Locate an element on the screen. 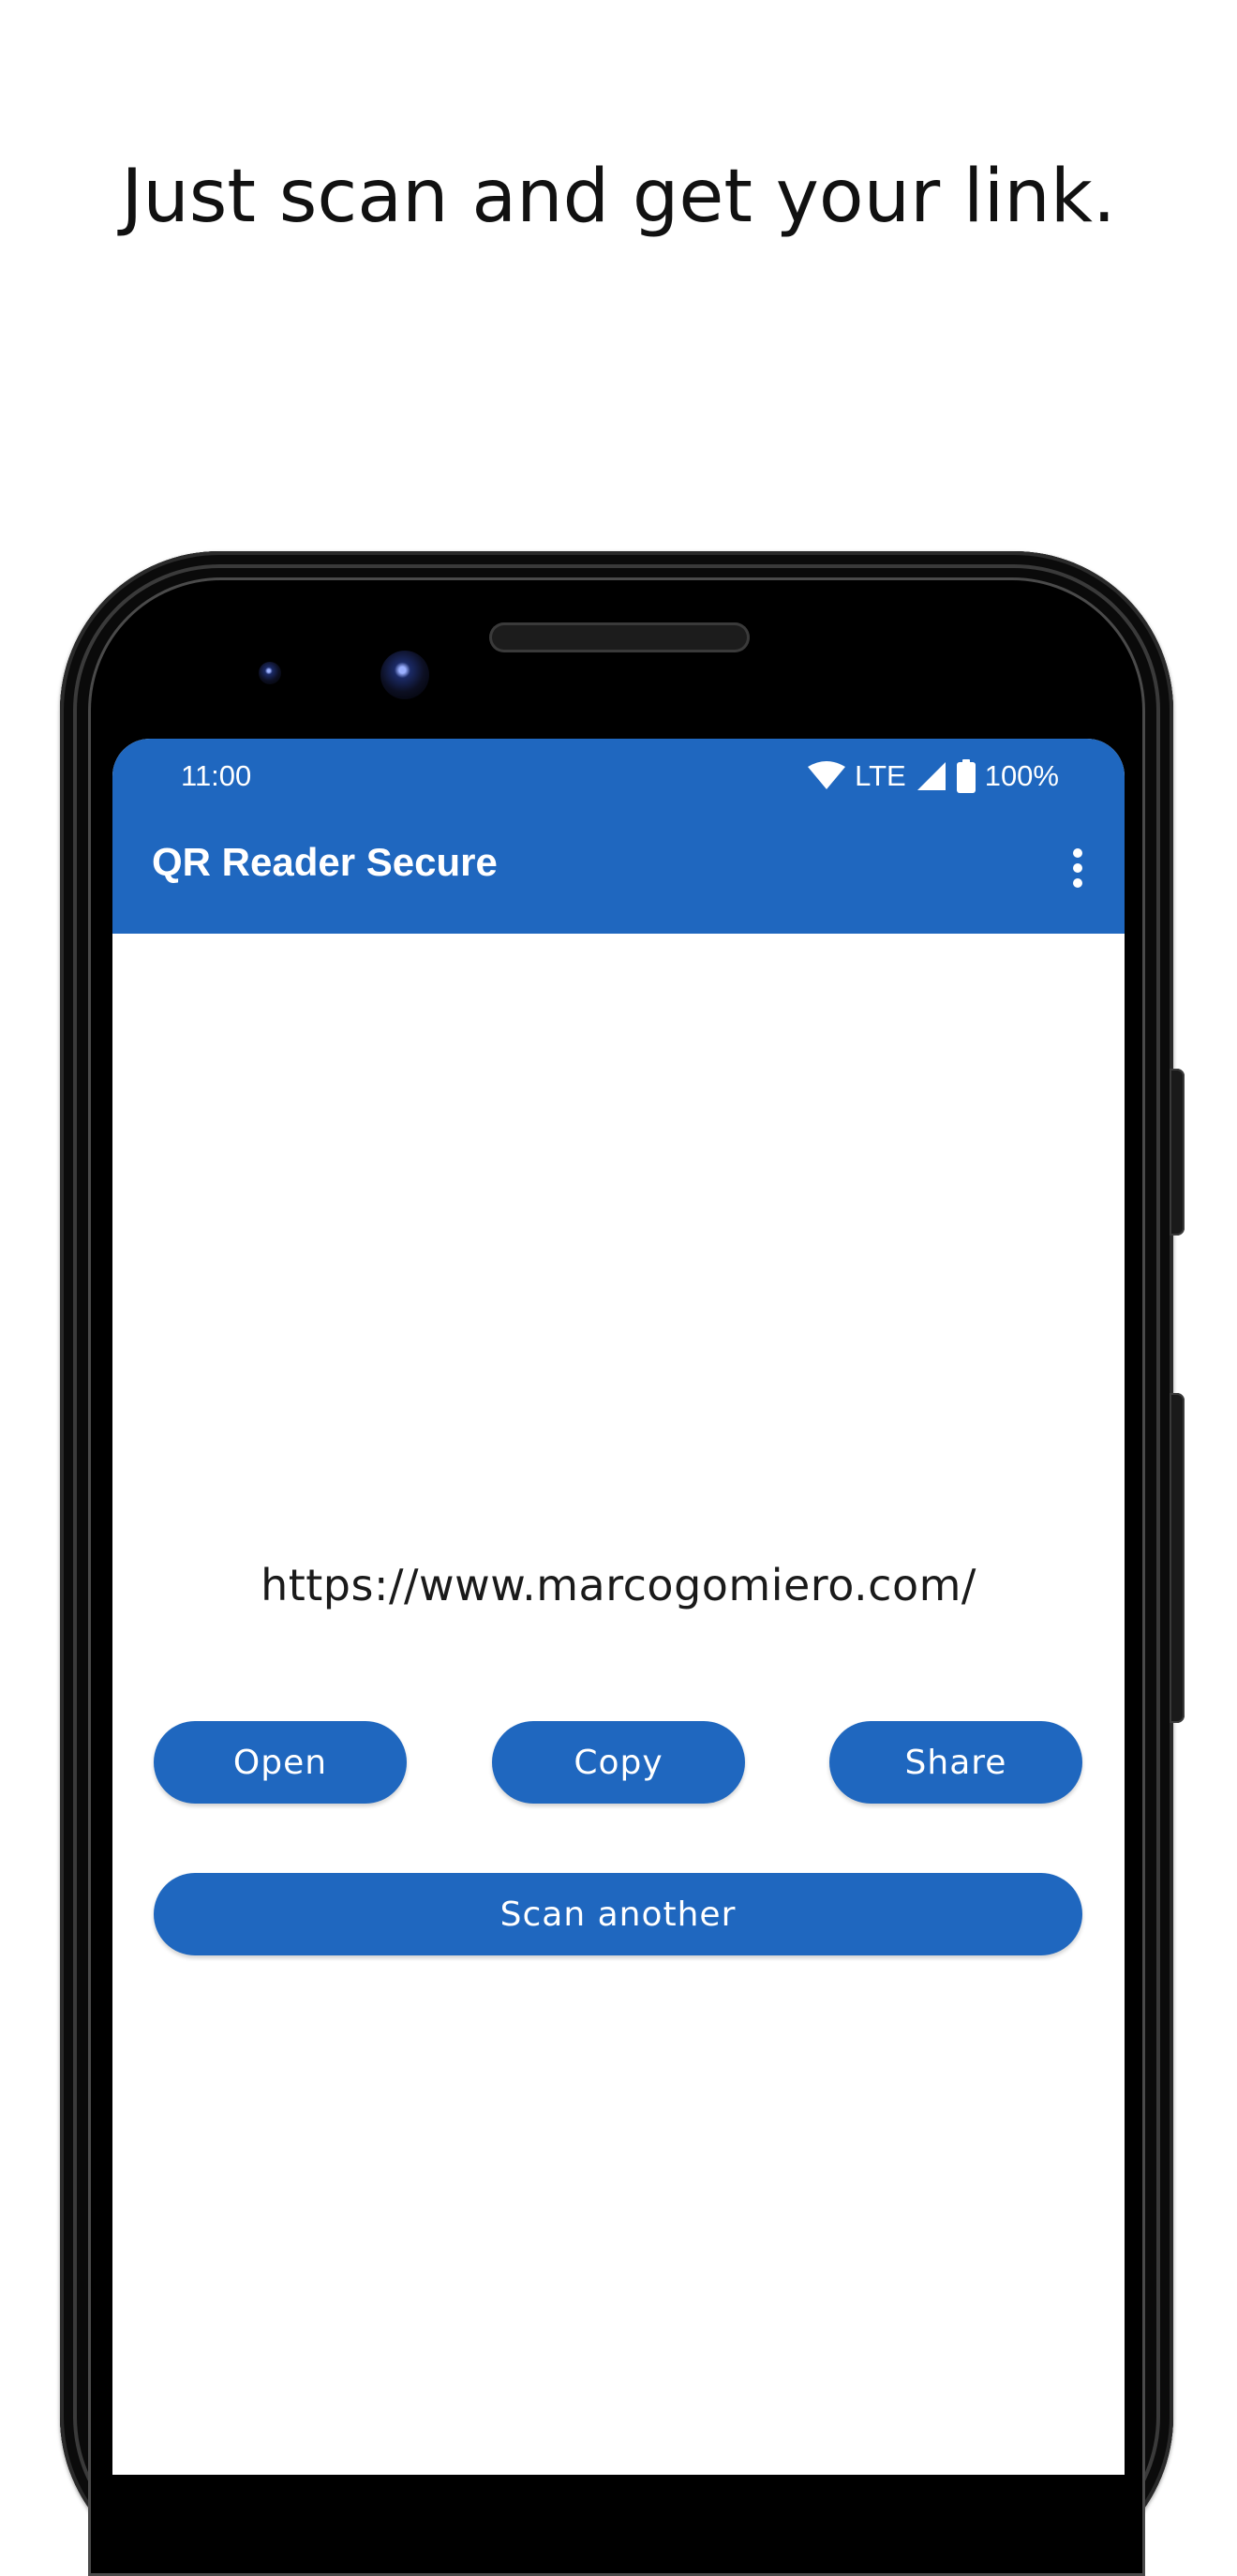 The width and height of the screenshot is (1237, 2576). open-button: Open is located at coordinates (280, 1763).